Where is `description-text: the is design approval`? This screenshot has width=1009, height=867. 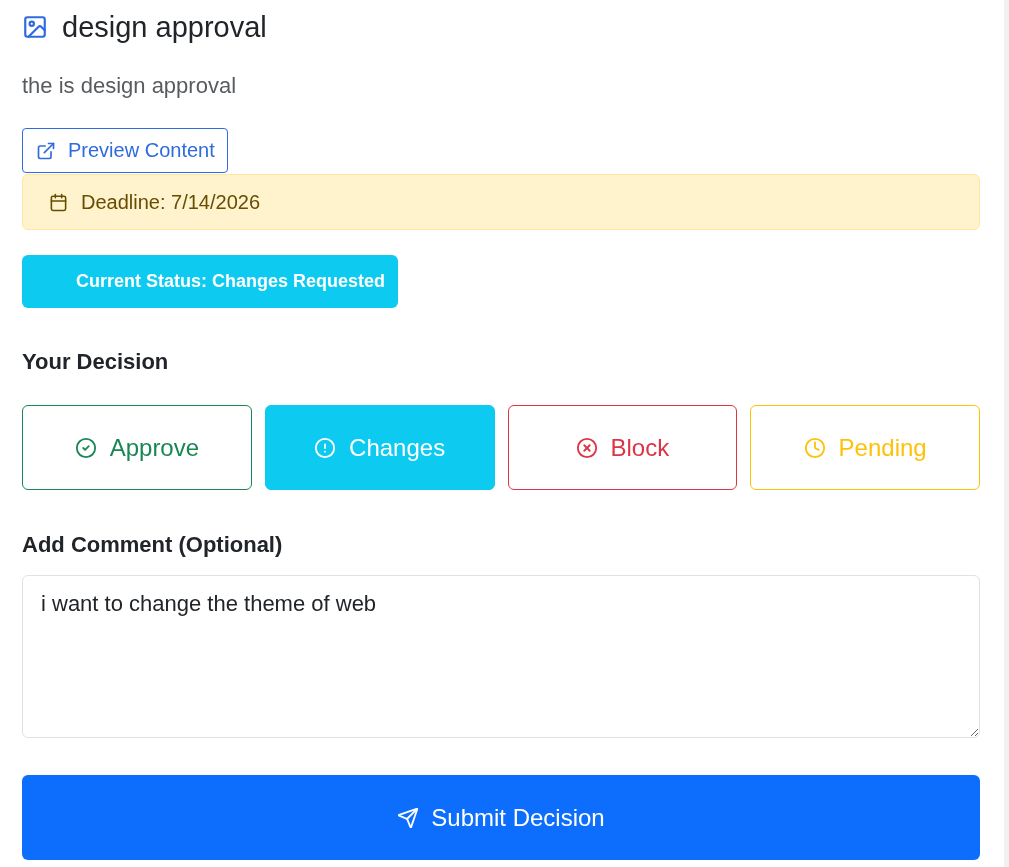 description-text: the is design approval is located at coordinates (130, 86).